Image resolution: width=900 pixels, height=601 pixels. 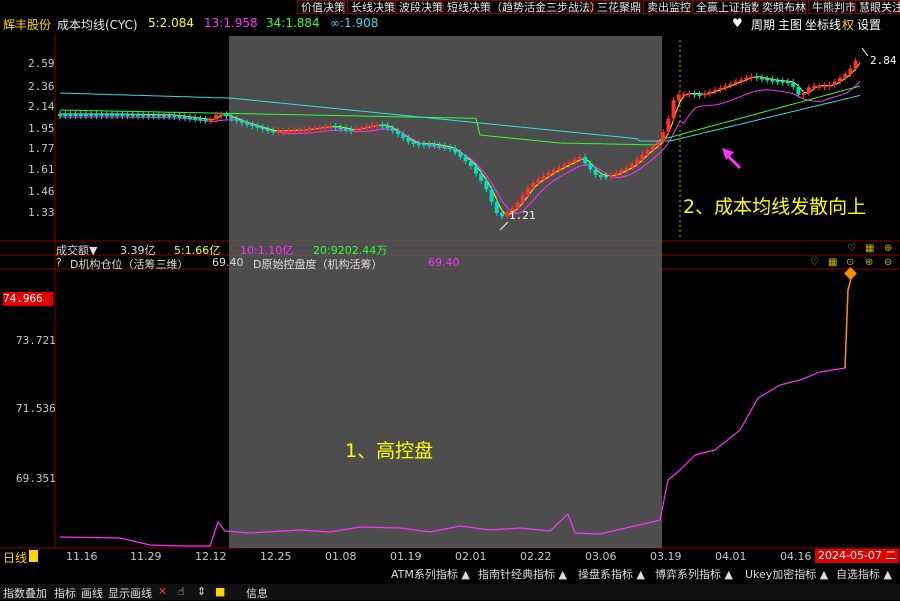 What do you see at coordinates (59, 262) in the screenshot?
I see `help-icon: ?` at bounding box center [59, 262].